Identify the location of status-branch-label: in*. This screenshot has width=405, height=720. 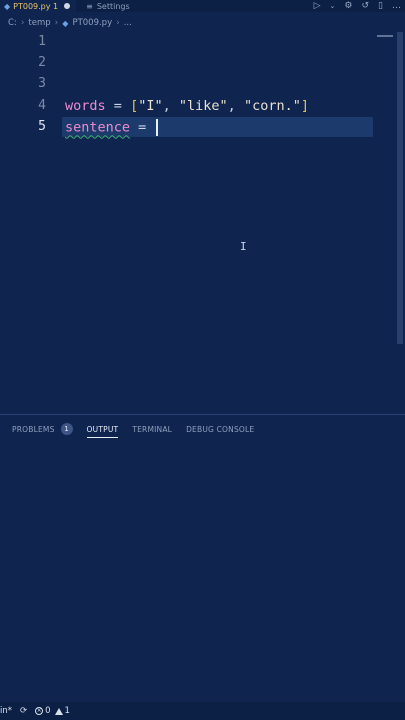
(6, 711).